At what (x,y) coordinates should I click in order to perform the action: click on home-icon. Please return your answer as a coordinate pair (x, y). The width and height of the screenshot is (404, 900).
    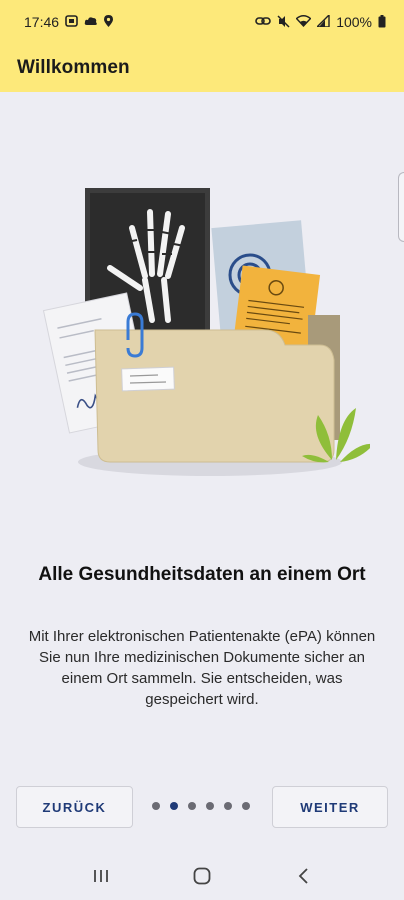
    Looking at the image, I should click on (202, 876).